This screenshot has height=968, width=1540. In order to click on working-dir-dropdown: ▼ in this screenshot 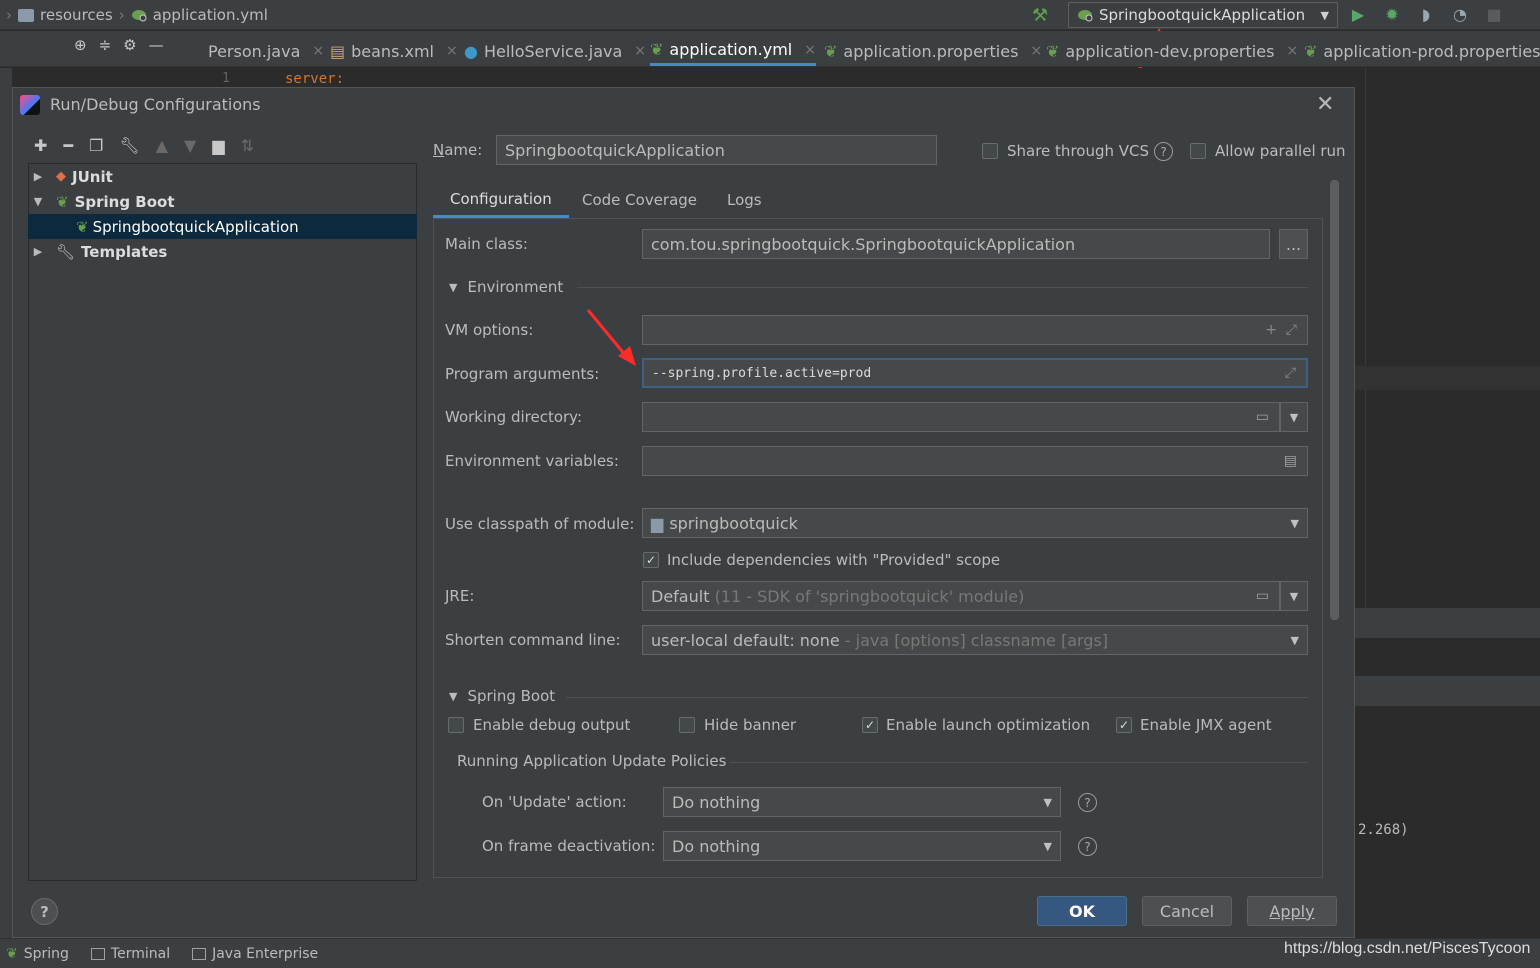, I will do `click(1294, 417)`.